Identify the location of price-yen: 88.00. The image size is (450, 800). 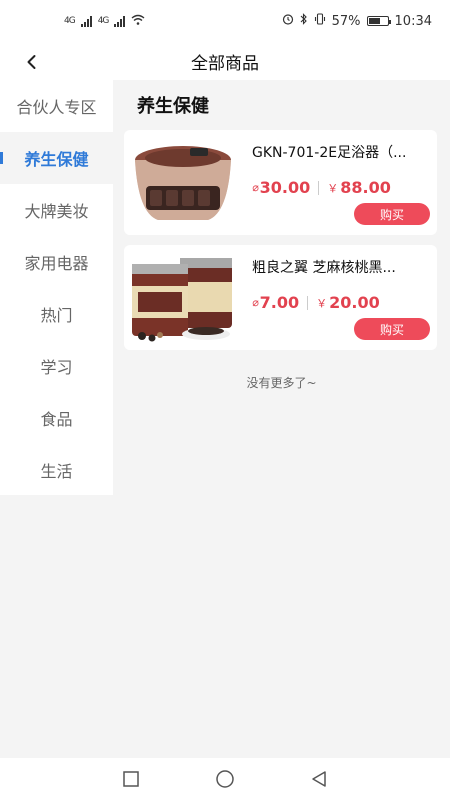
(365, 187).